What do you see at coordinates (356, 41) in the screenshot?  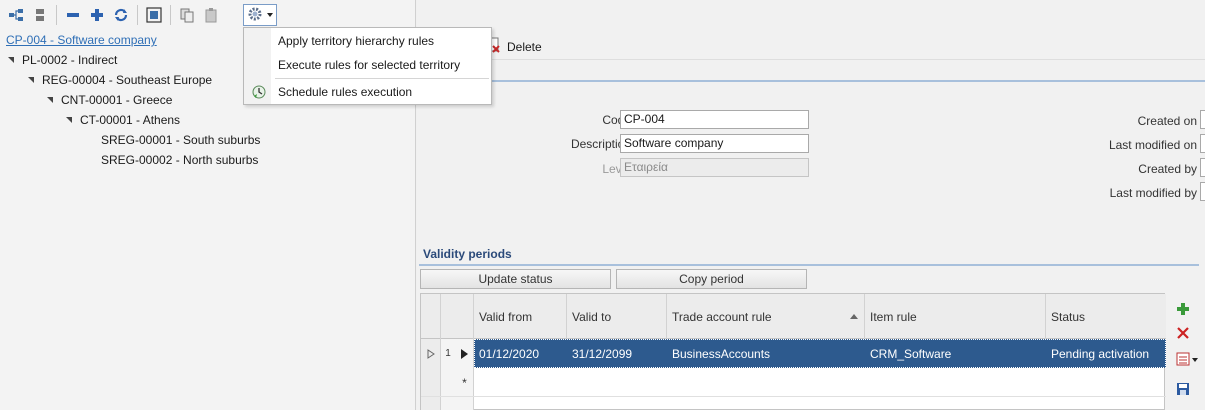 I see `menu-item-label: Apply territory hierarchy rules` at bounding box center [356, 41].